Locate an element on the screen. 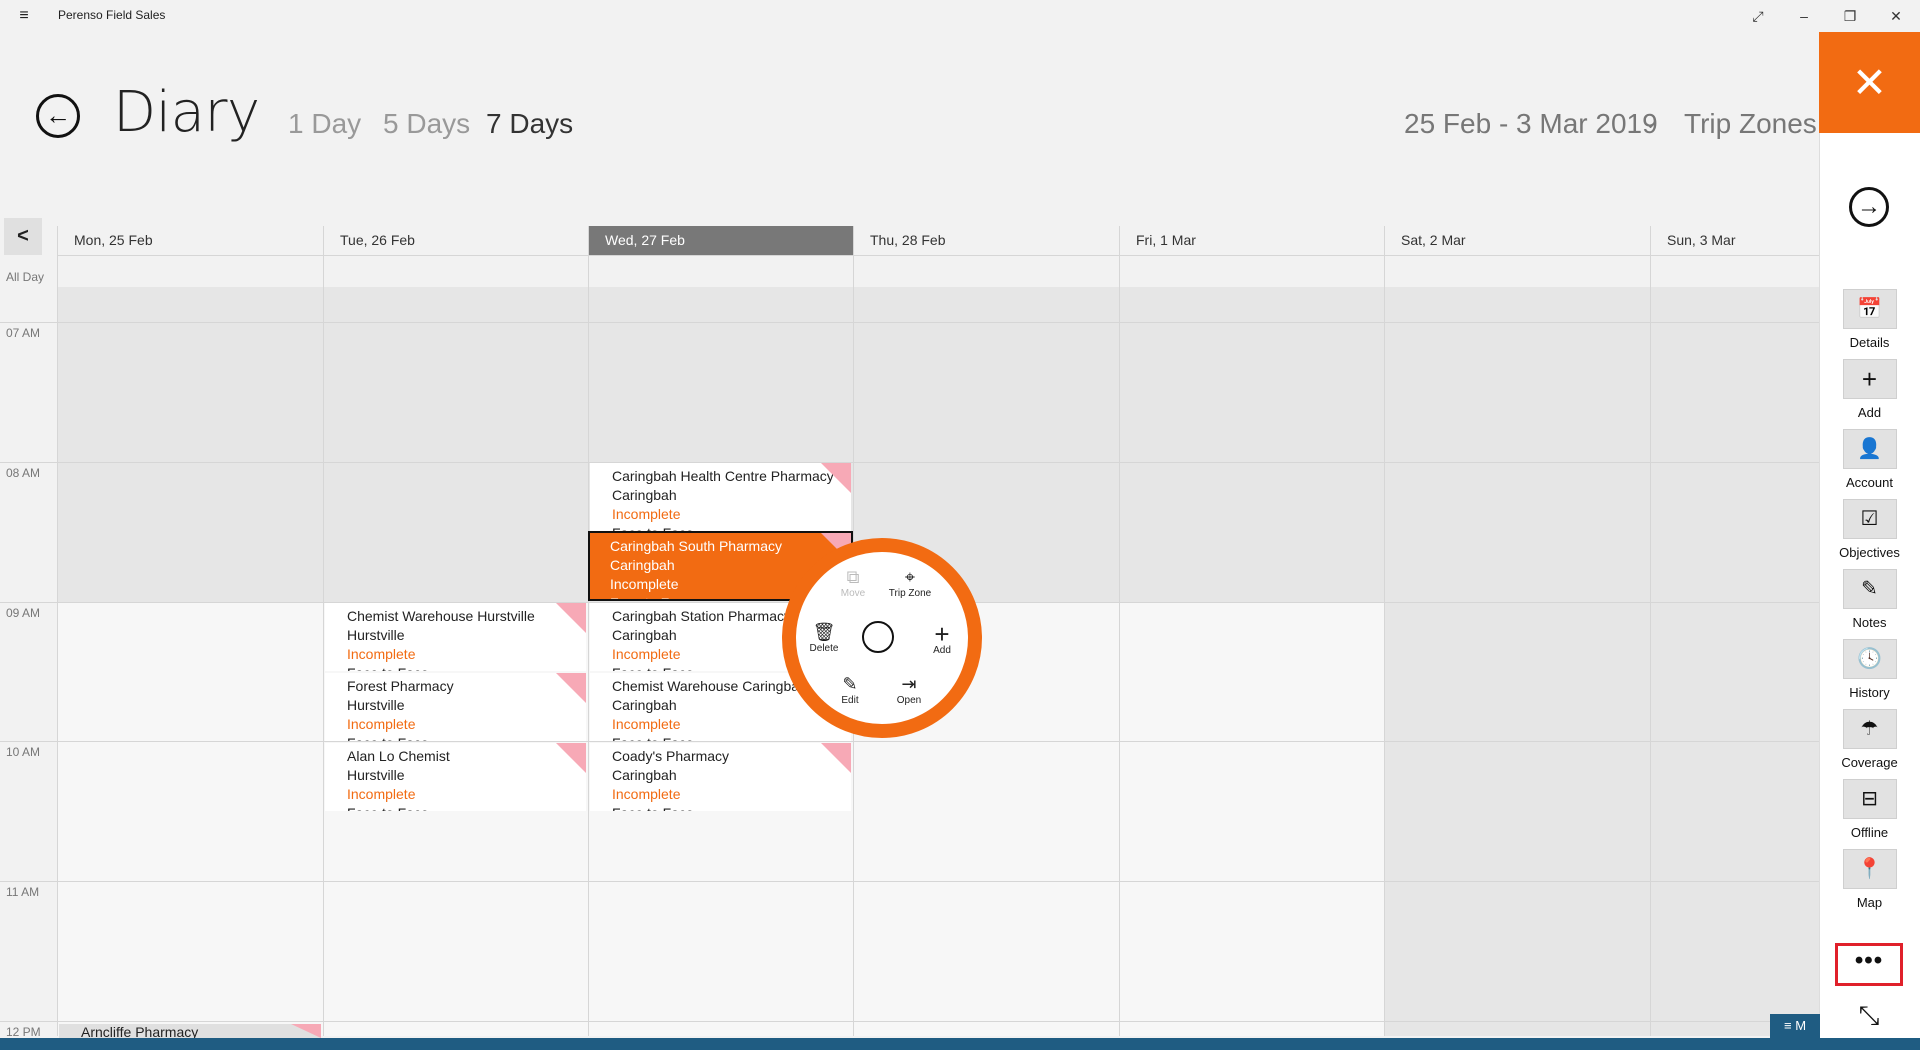  details-button: 📅 Details is located at coordinates (1869, 319).